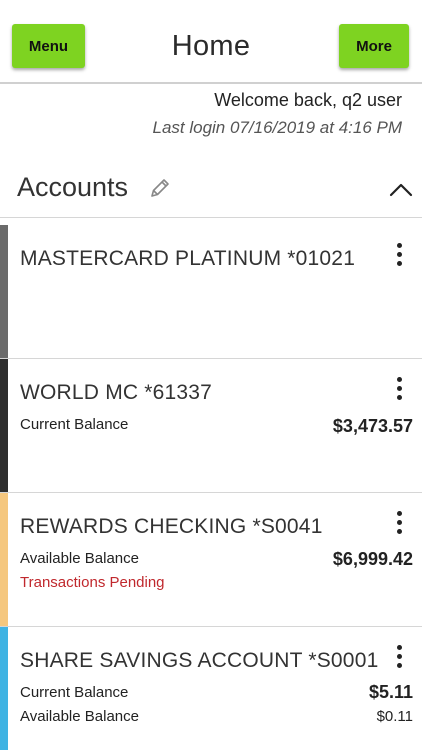  I want to click on account-name: REWARDS CHECKING *S0041, so click(171, 526).